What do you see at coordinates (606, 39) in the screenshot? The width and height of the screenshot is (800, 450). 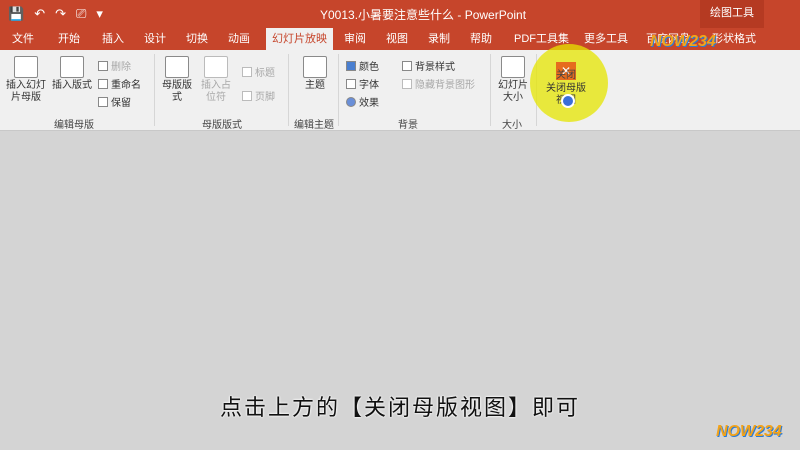 I see `tab-more-tools: 更多工具` at bounding box center [606, 39].